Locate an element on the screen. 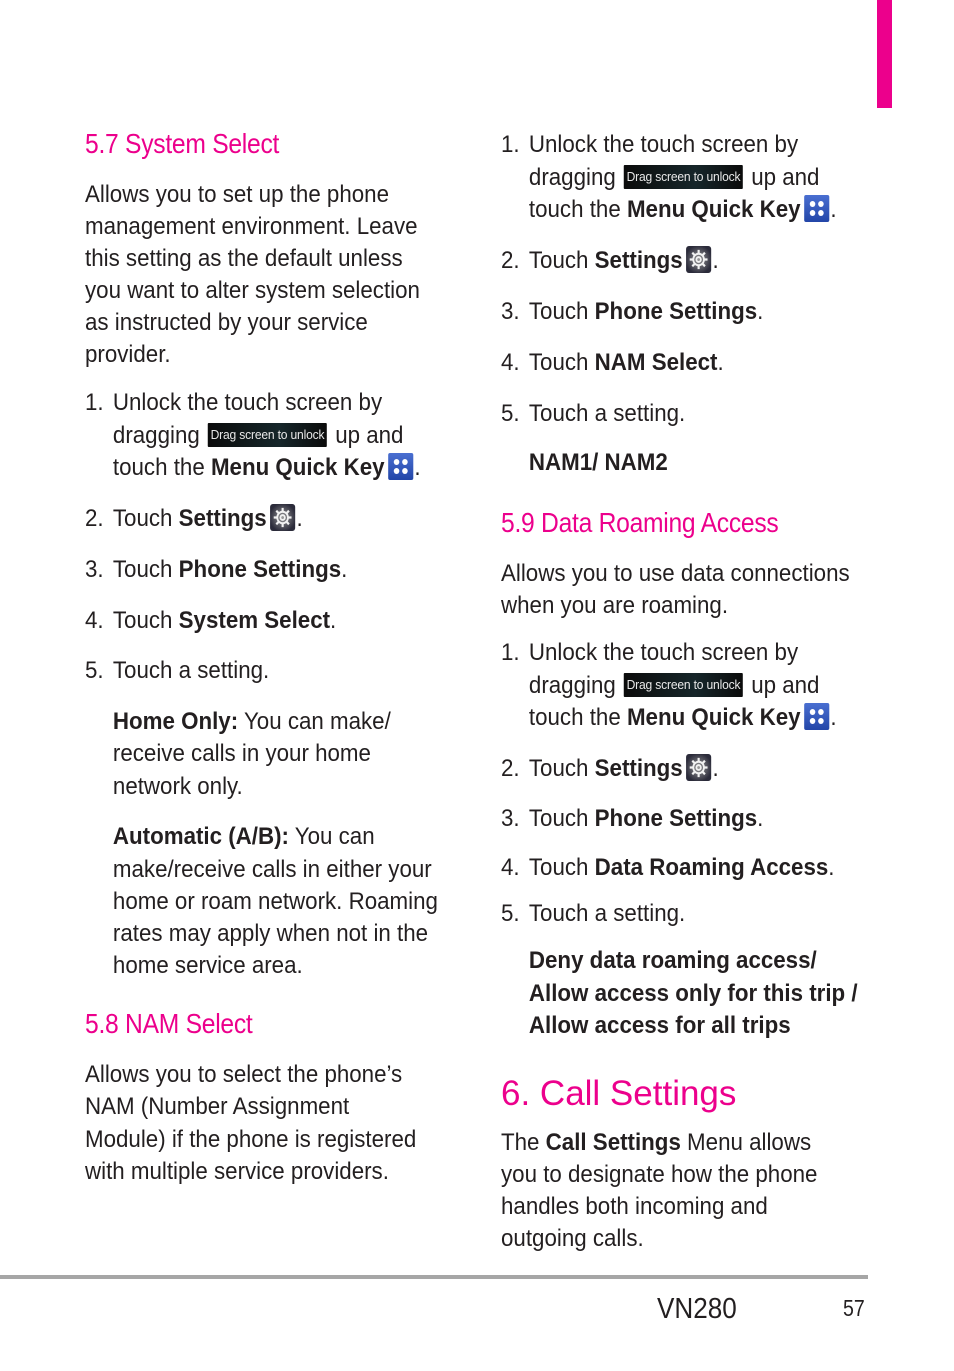  call-settings-label: Call Settings is located at coordinates (613, 1142).